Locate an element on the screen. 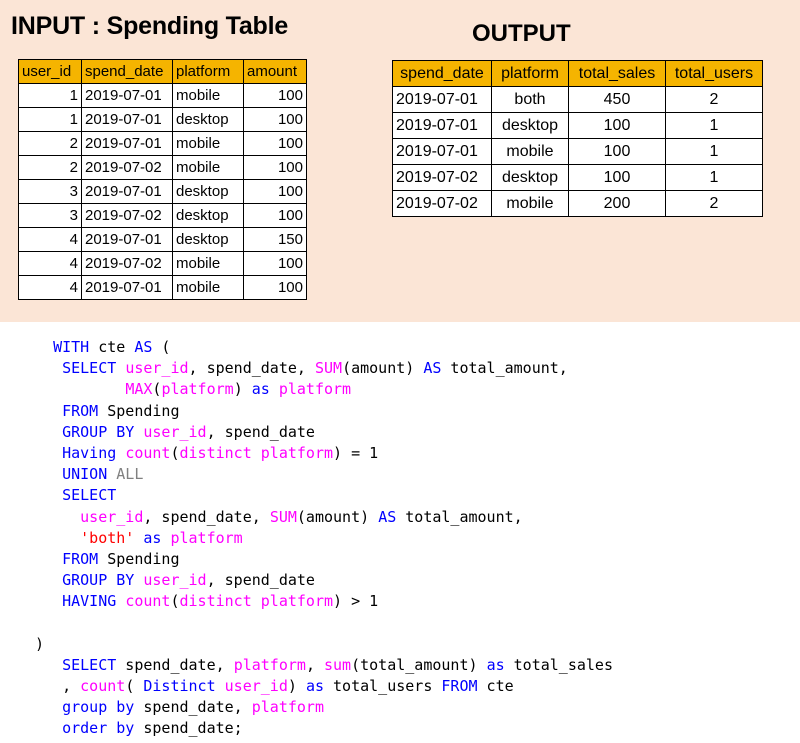 Image resolution: width=800 pixels, height=743 pixels. code-token: SELECT is located at coordinates (89, 368).